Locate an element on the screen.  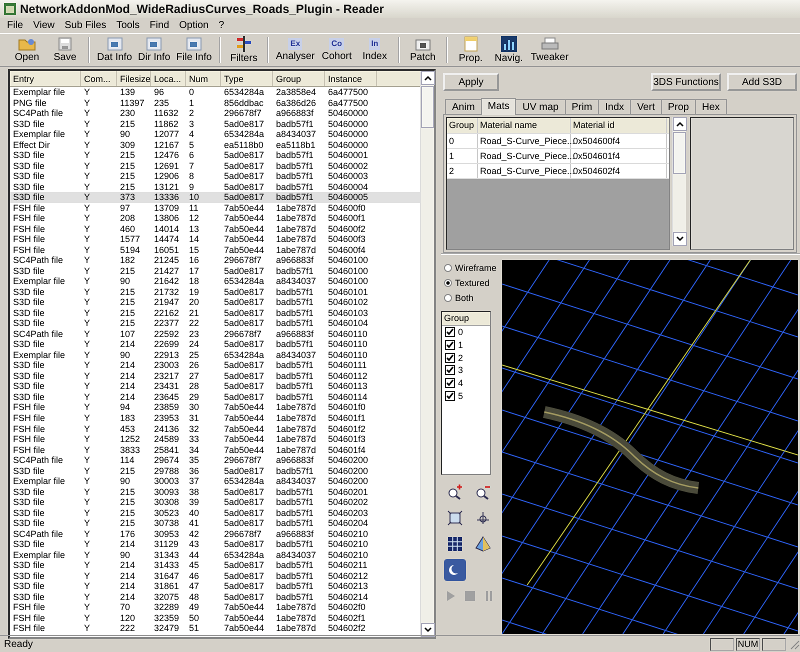
table-cell-text: 31343 is located at coordinates (166, 555).